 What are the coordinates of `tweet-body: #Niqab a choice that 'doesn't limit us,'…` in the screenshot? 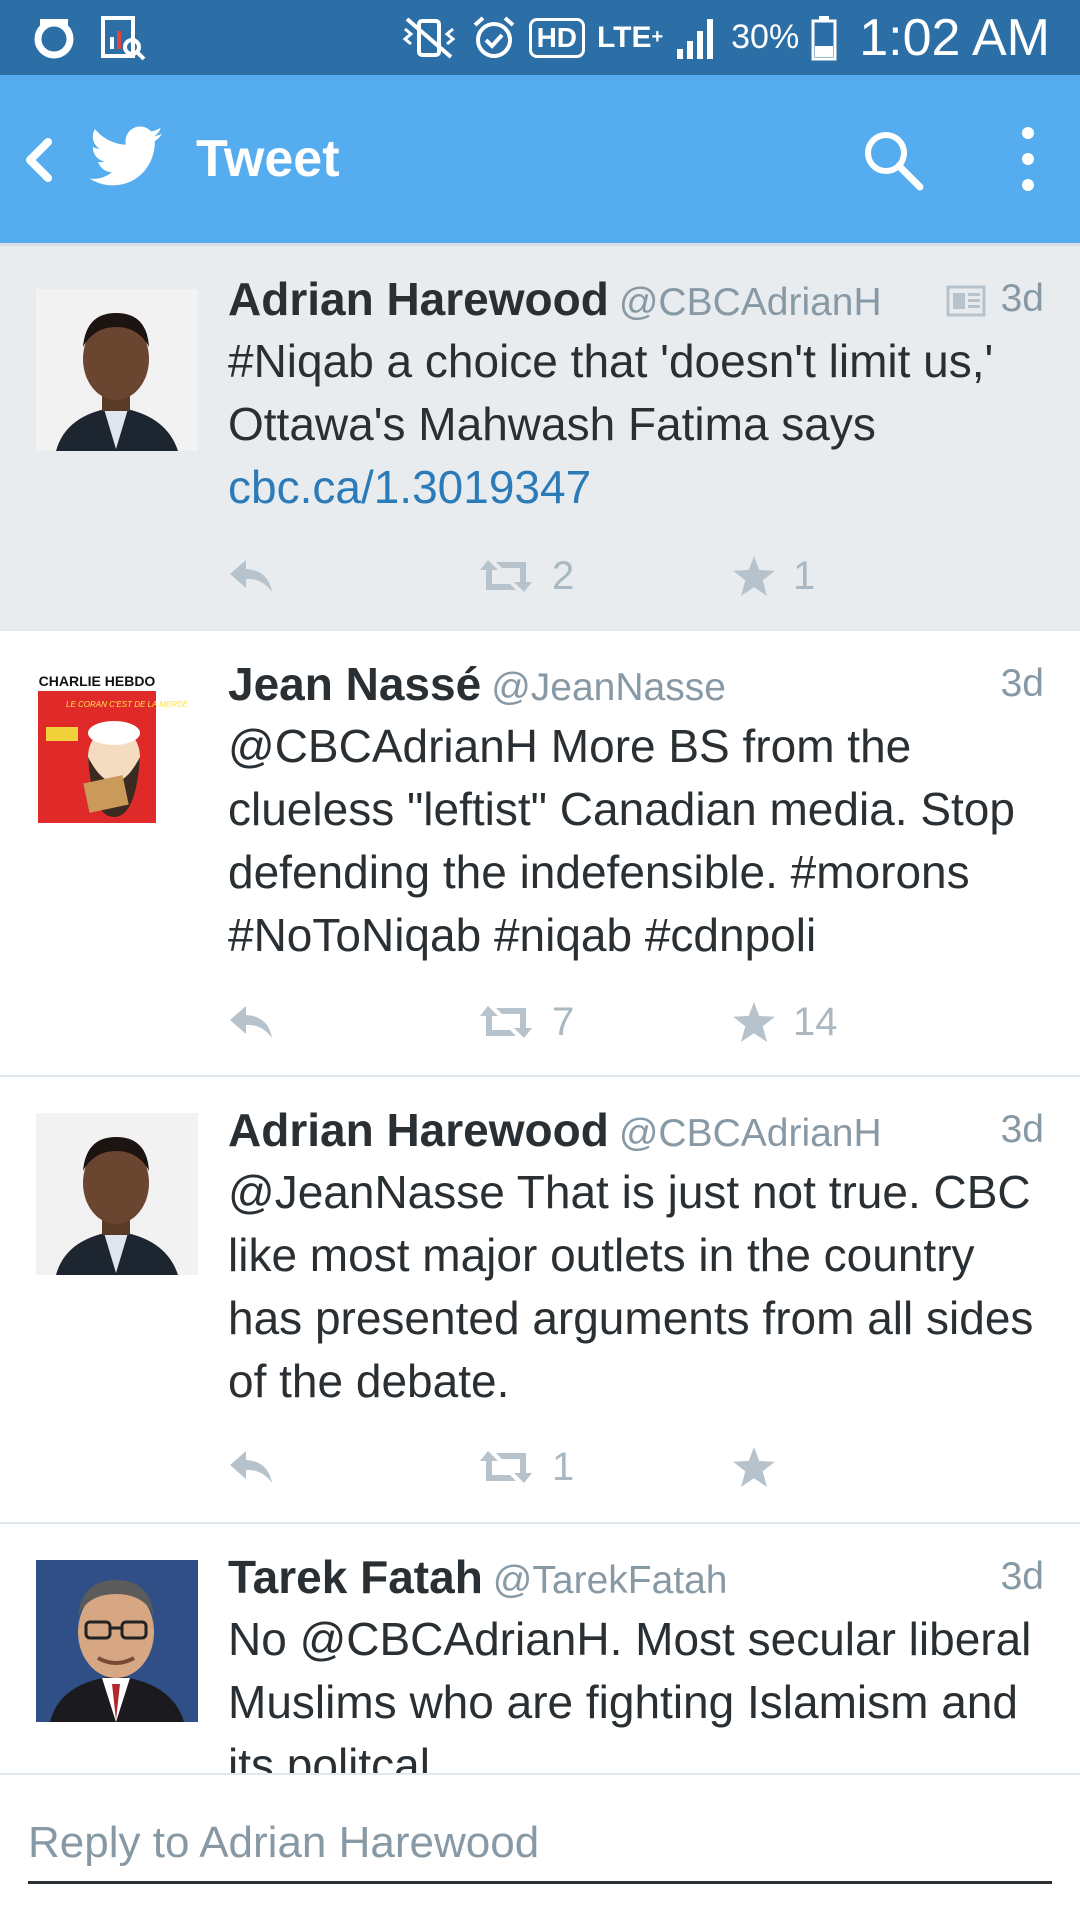 It's located at (617, 392).